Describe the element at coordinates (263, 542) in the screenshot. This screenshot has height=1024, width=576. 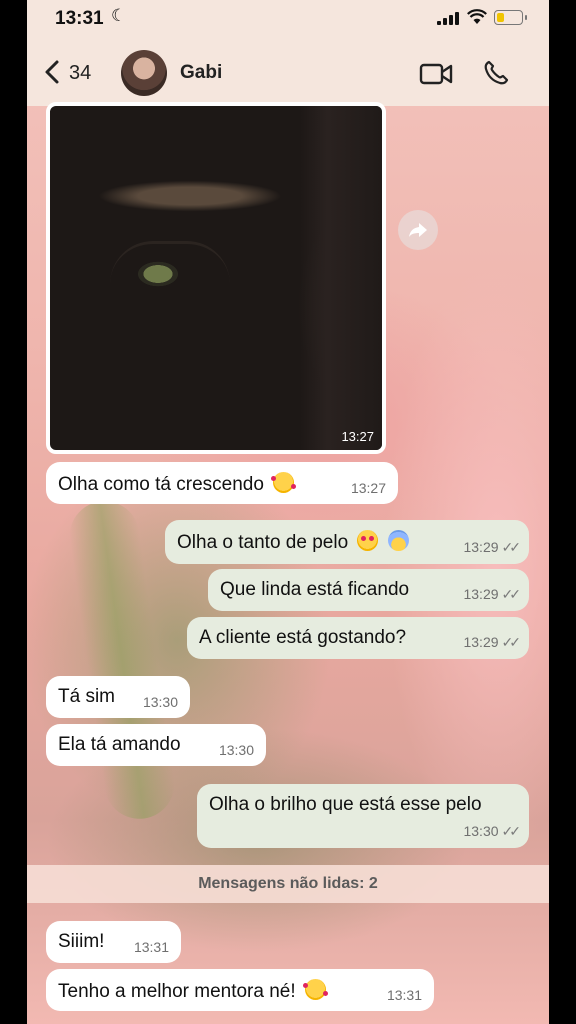
I see `message-text: Olha o tanto de pelo` at that location.